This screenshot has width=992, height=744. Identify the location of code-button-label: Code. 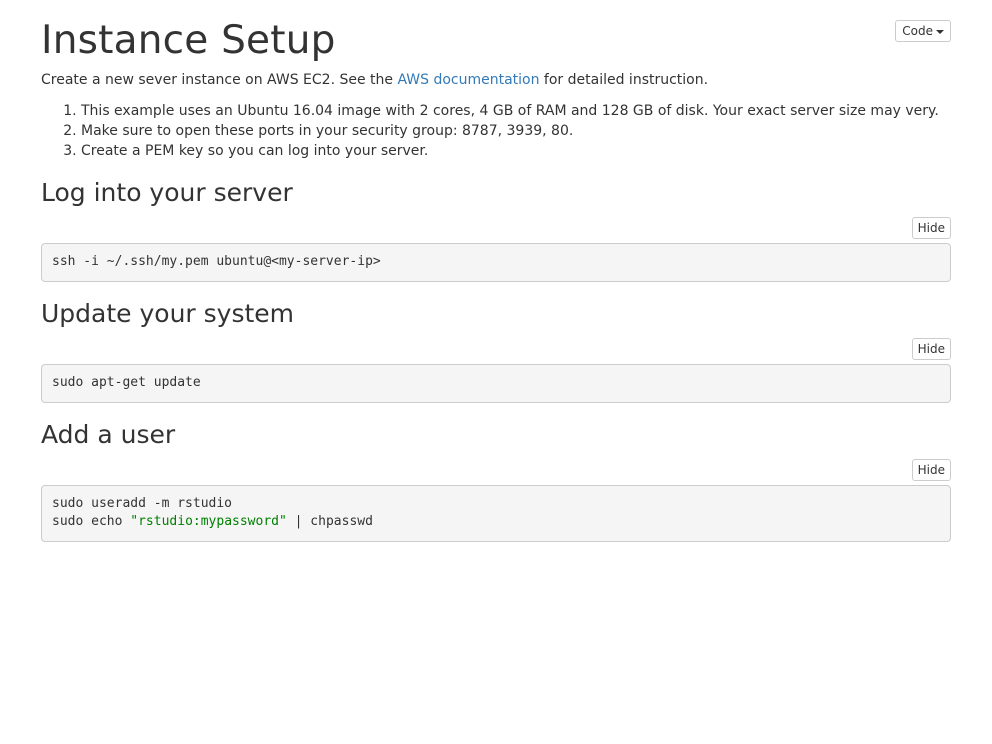
(917, 31).